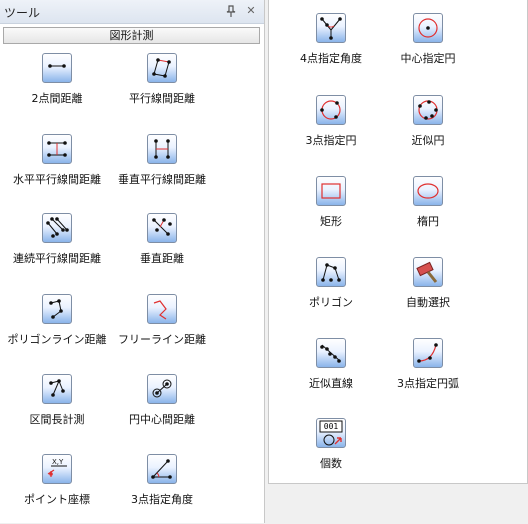 The width and height of the screenshot is (528, 524). What do you see at coordinates (331, 453) in the screenshot?
I see `tool-count: 001 個数` at bounding box center [331, 453].